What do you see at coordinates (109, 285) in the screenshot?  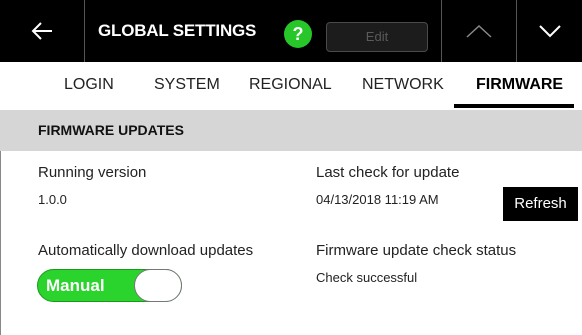 I see `update-mode-toggle: Manual` at bounding box center [109, 285].